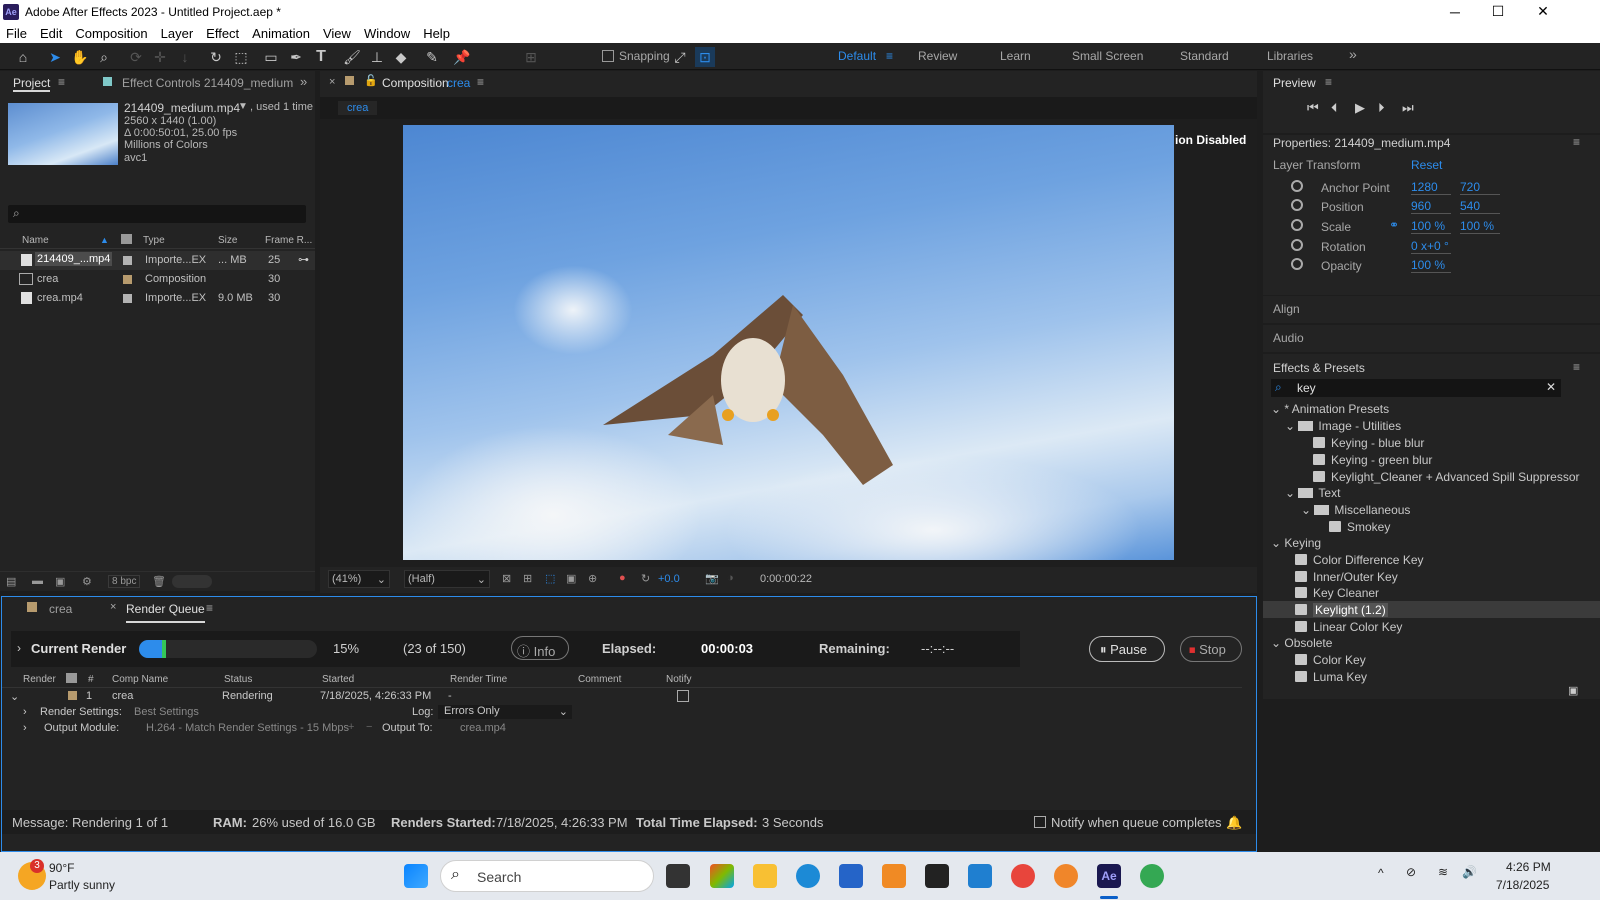 The width and height of the screenshot is (1600, 900). I want to click on output-to-value: crea.mp4, so click(483, 728).